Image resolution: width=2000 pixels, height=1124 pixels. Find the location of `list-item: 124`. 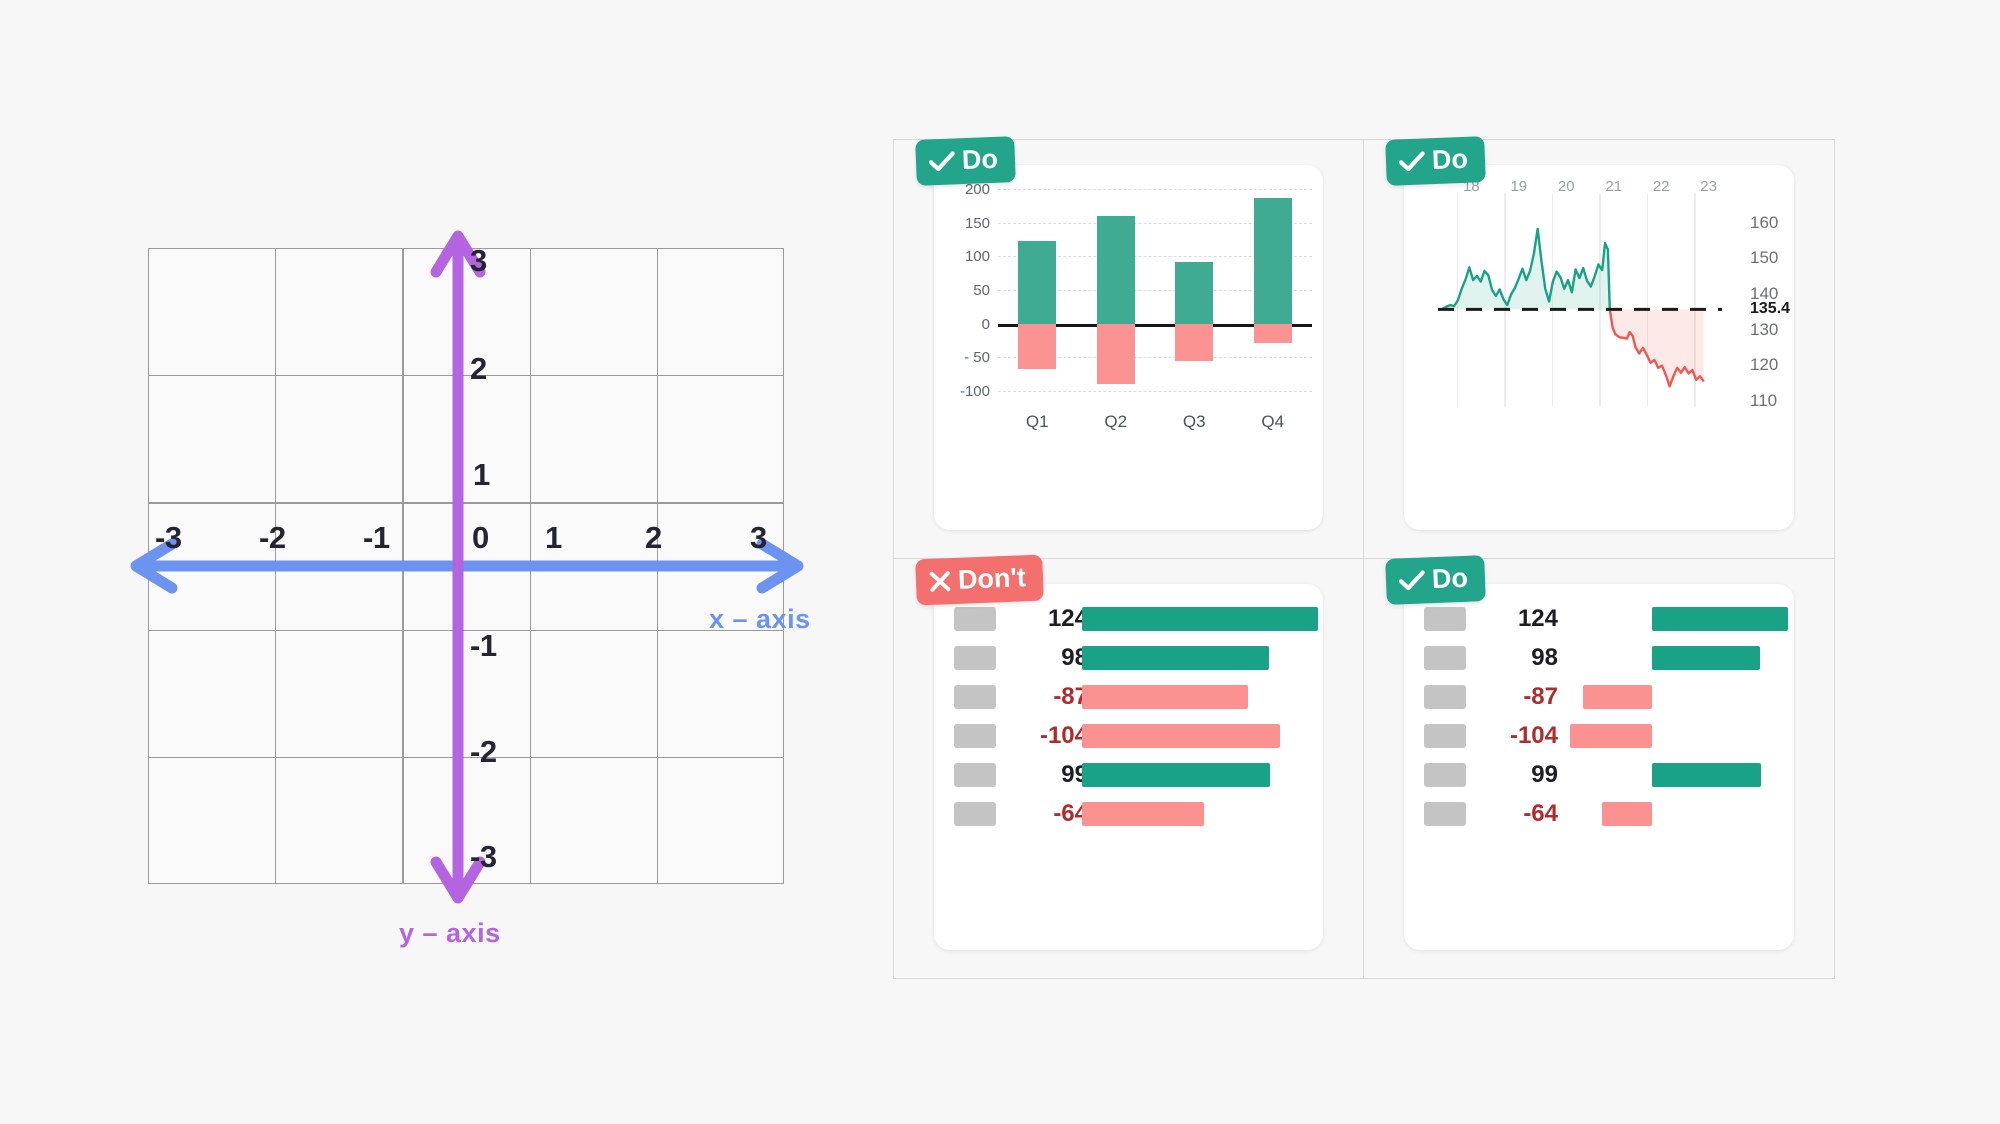

list-item: 124 is located at coordinates (1128, 619).